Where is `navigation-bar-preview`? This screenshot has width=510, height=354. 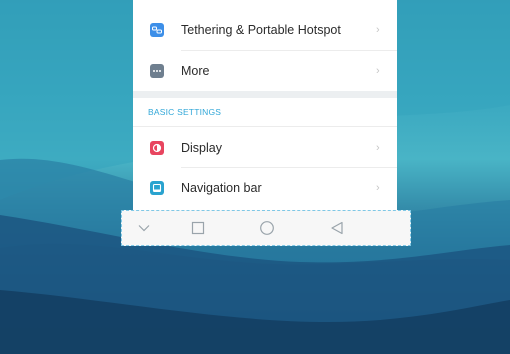
navigation-bar-preview is located at coordinates (266, 228).